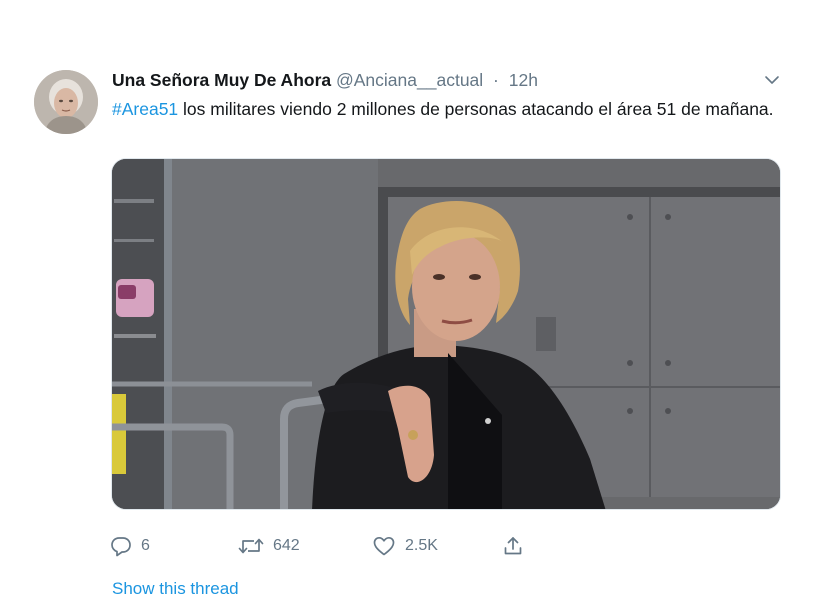  I want to click on author-name: Una Señora Muy De Ahora, so click(221, 80).